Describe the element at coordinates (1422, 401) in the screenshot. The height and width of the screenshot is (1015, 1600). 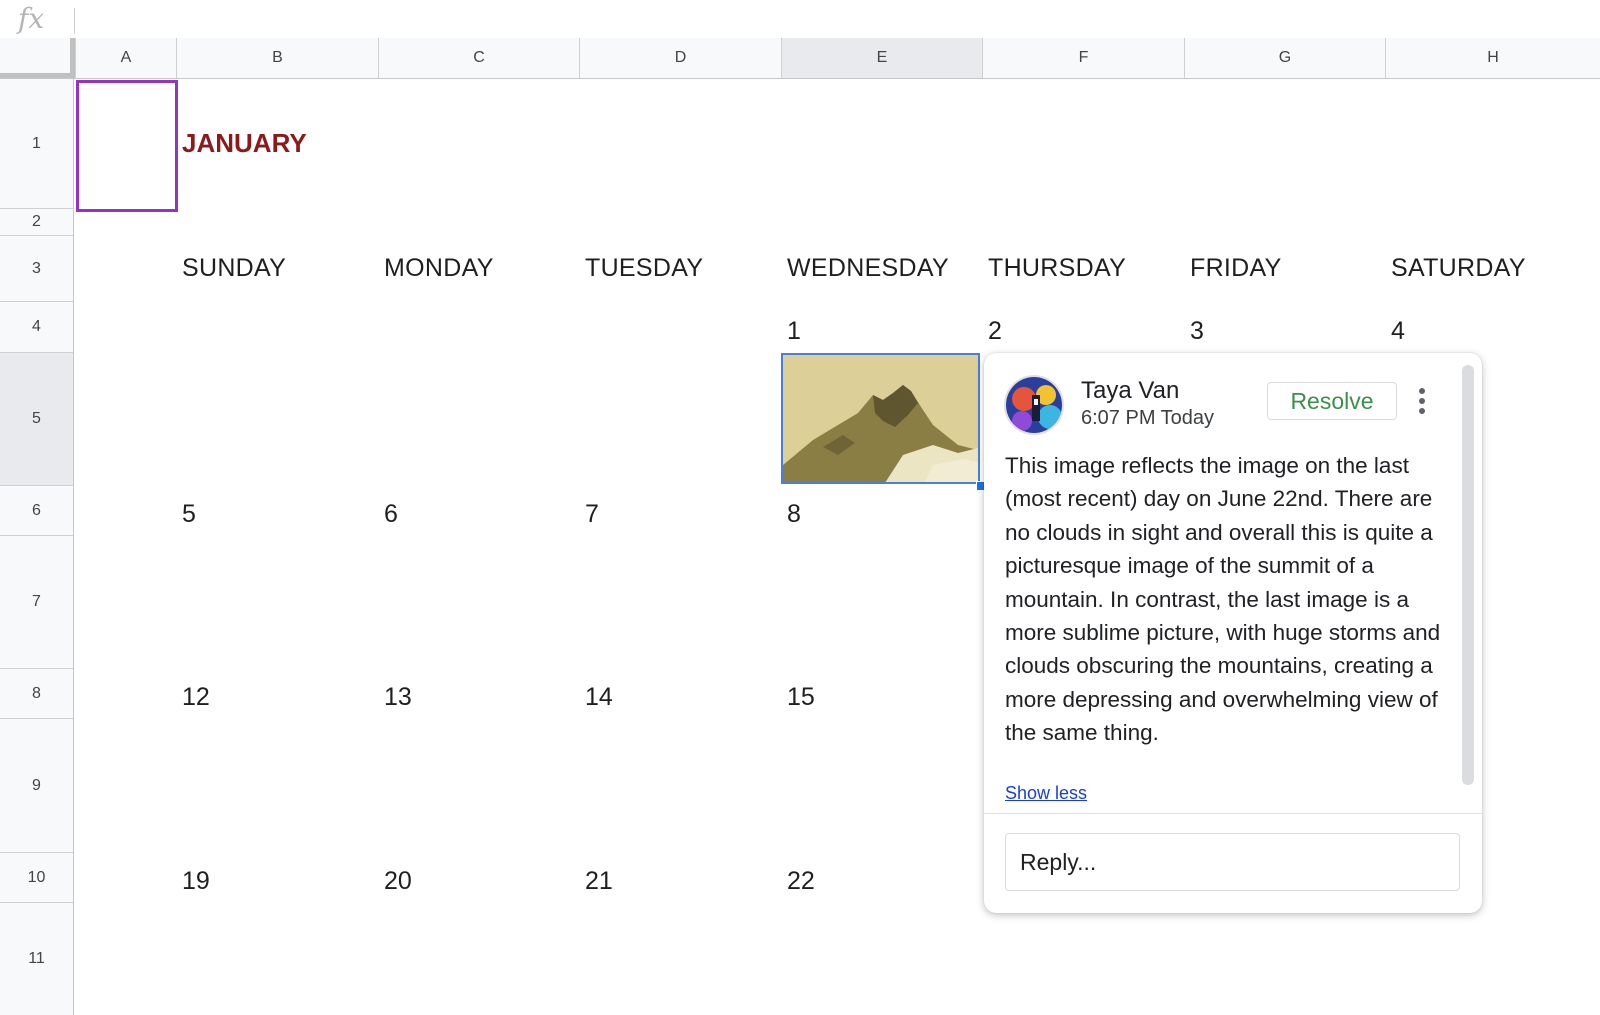
I see `more-options-icon` at that location.